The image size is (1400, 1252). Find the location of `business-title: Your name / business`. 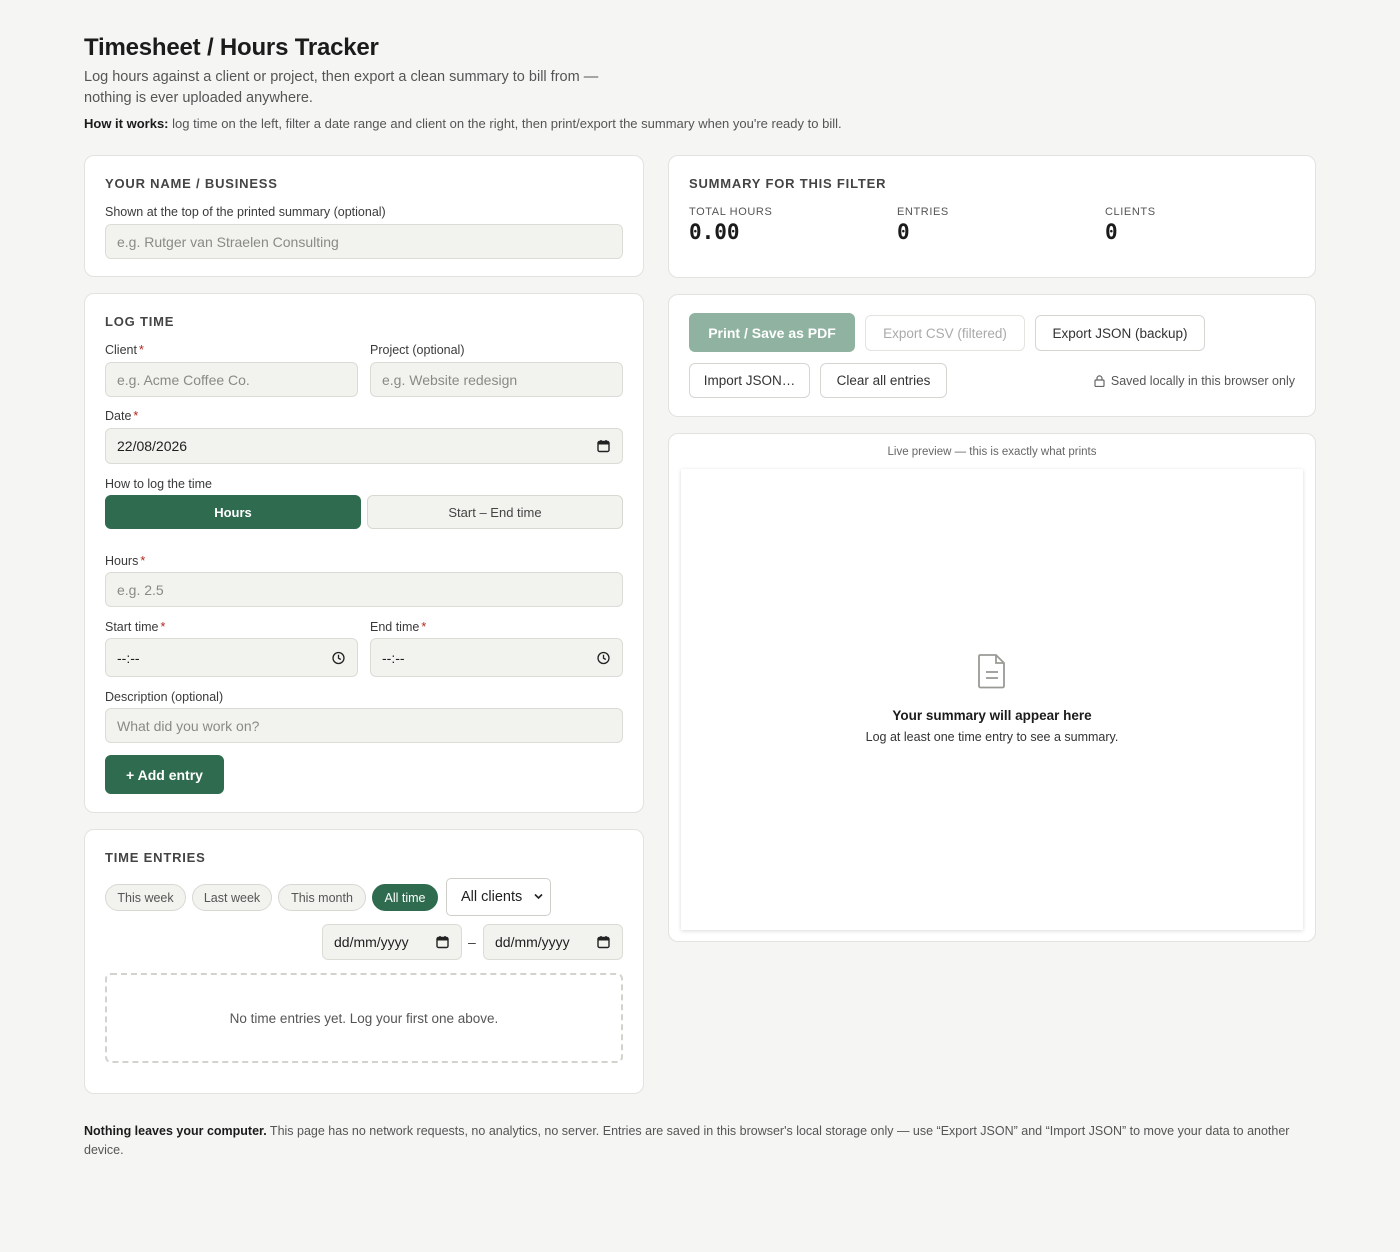

business-title: Your name / business is located at coordinates (191, 183).